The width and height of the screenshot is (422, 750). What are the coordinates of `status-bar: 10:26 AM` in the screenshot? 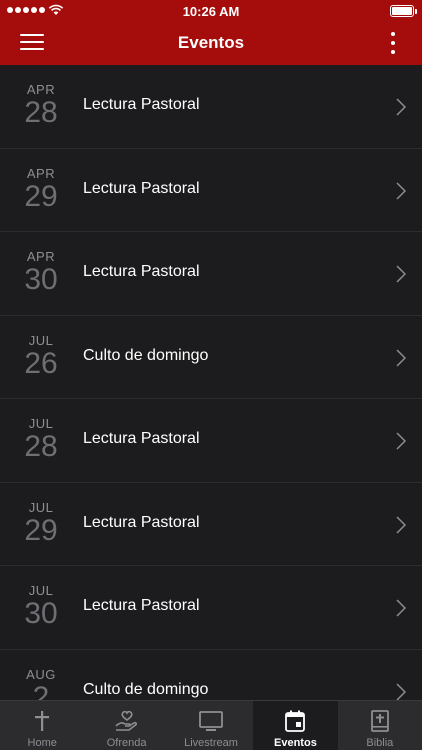 It's located at (211, 11).